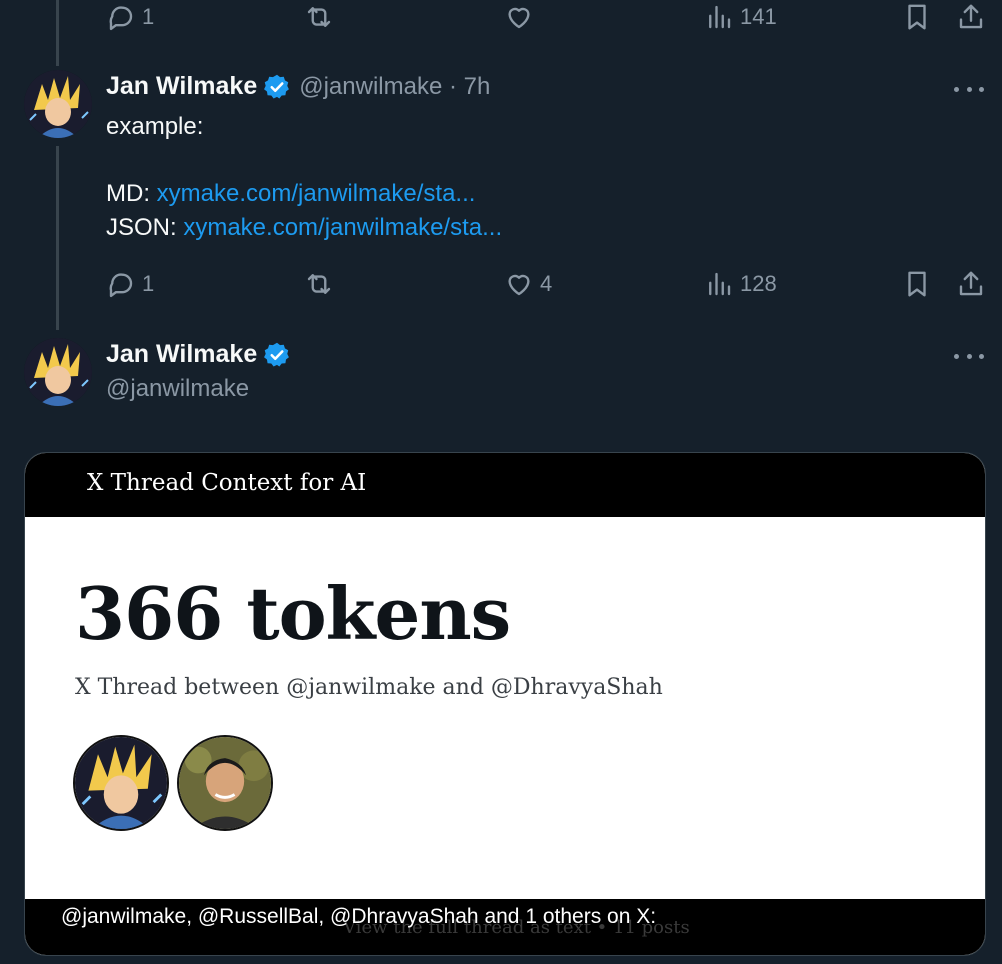 Image resolution: width=1002 pixels, height=964 pixels. What do you see at coordinates (501, 17) in the screenshot?
I see `previous-post-actions: 1 141` at bounding box center [501, 17].